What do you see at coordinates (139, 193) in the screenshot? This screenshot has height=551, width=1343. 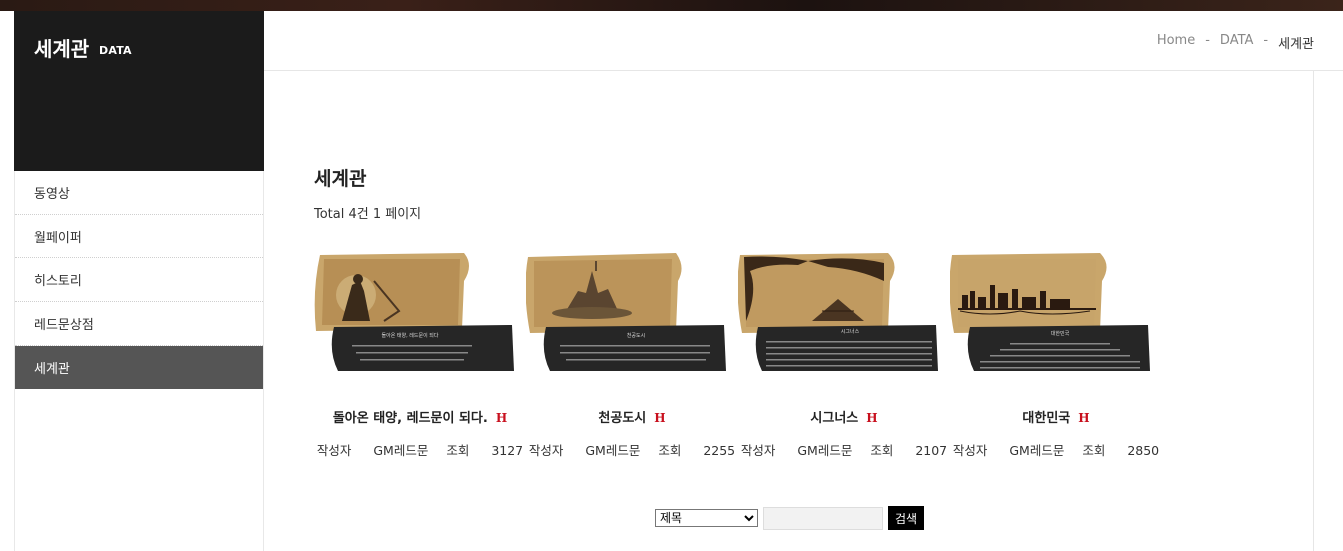 I see `sidebar-item-videos: 동영상` at bounding box center [139, 193].